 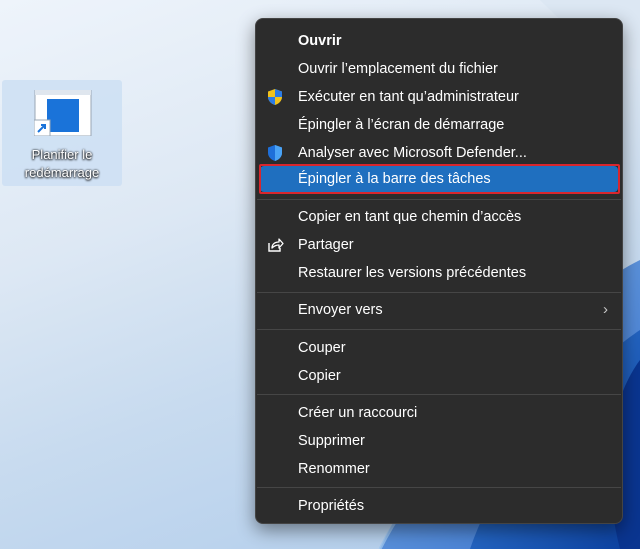 I want to click on menu-item-label: Couper, so click(x=322, y=348).